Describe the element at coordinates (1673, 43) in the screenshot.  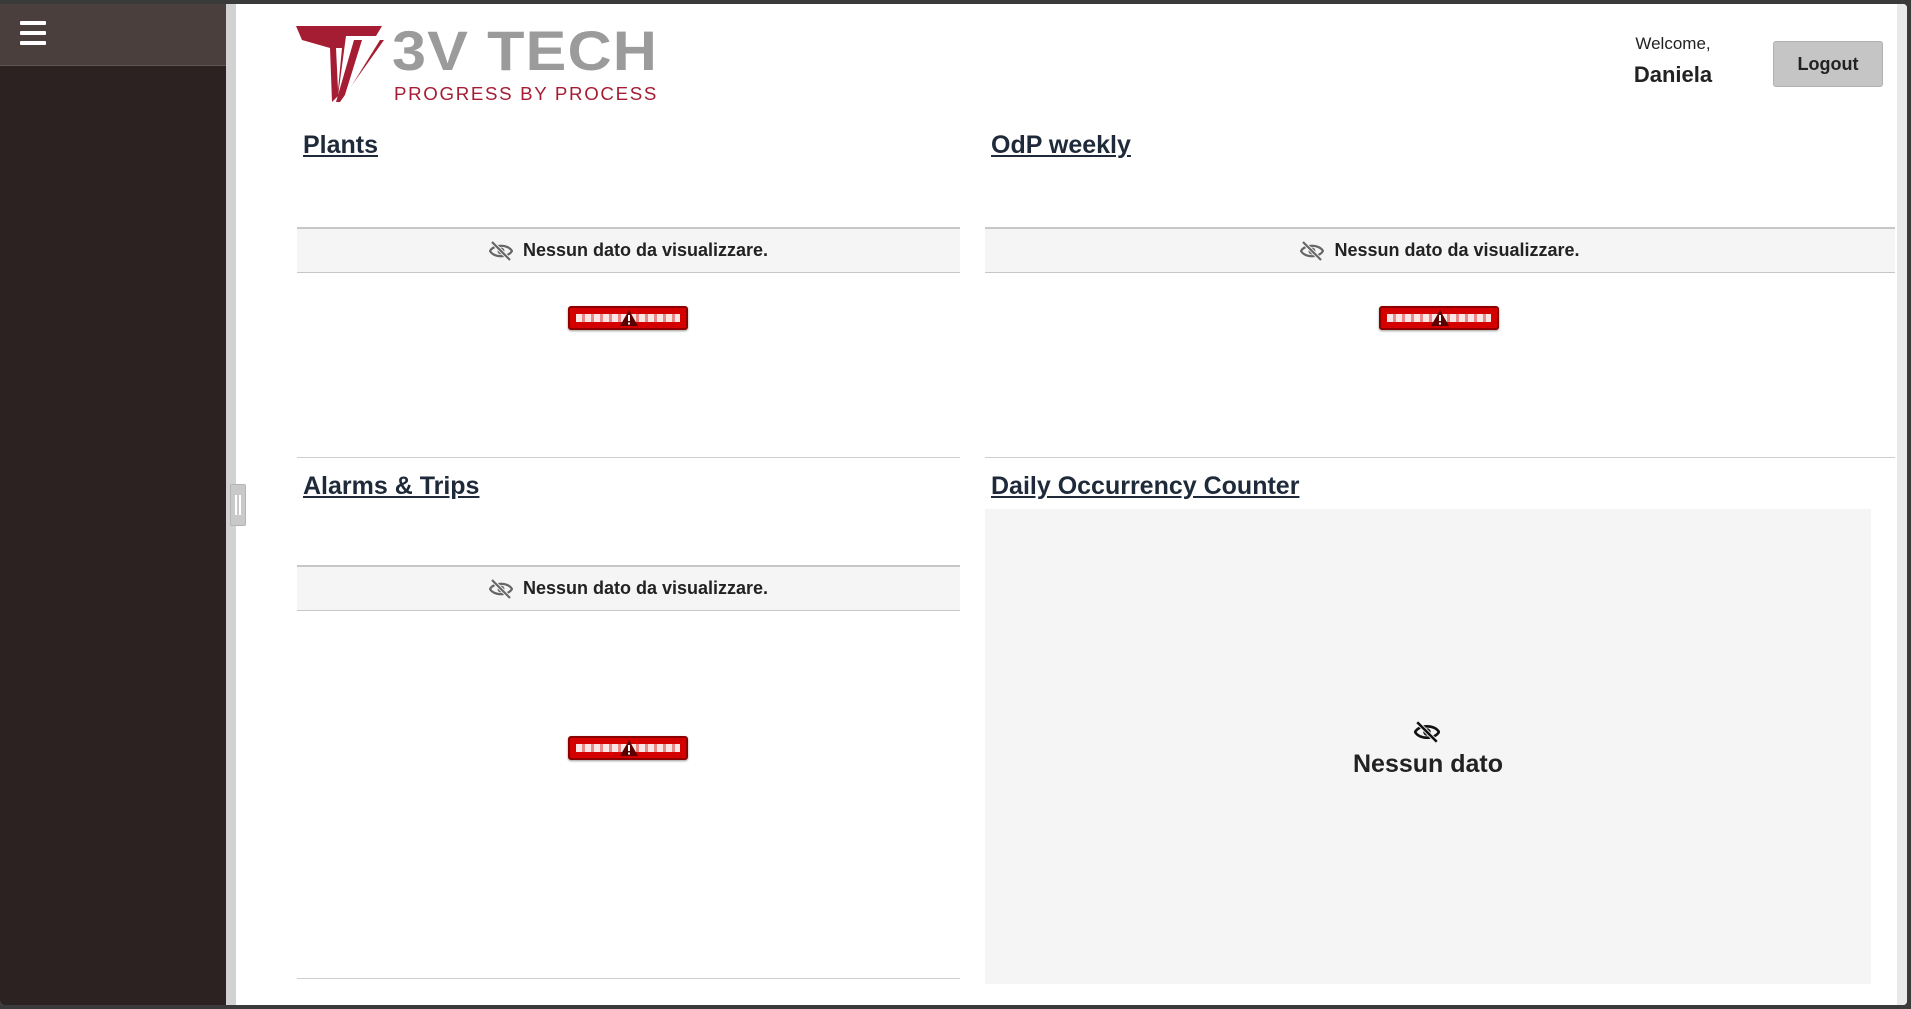
I see `welcome-label: Welcome,` at that location.